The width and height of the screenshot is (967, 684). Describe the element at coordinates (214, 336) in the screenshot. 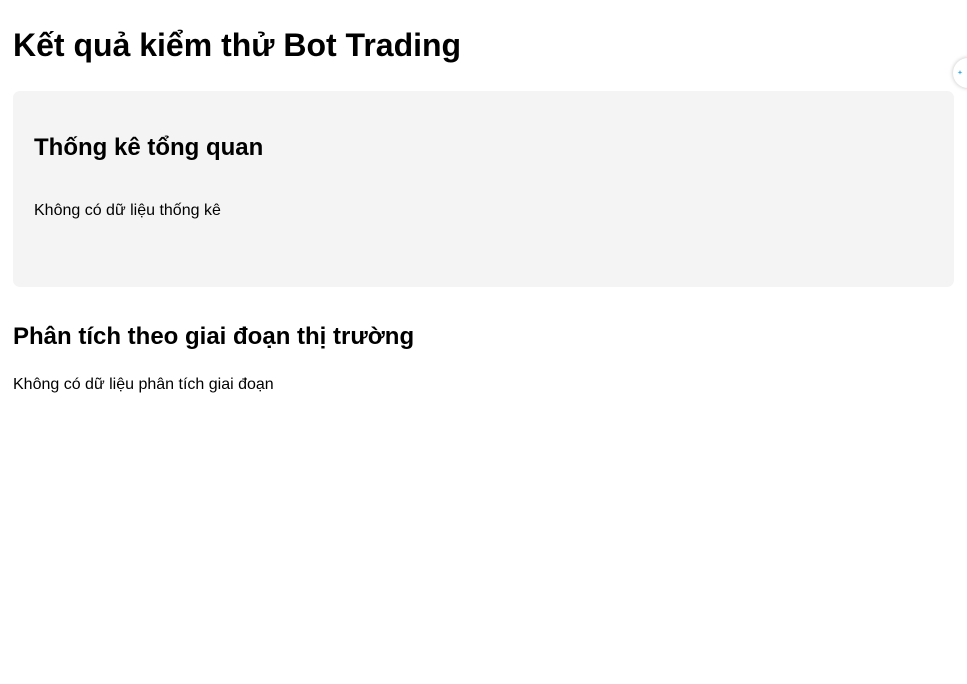

I see `market-phase-heading: Phân tích theo giai đoạn thị trường` at that location.